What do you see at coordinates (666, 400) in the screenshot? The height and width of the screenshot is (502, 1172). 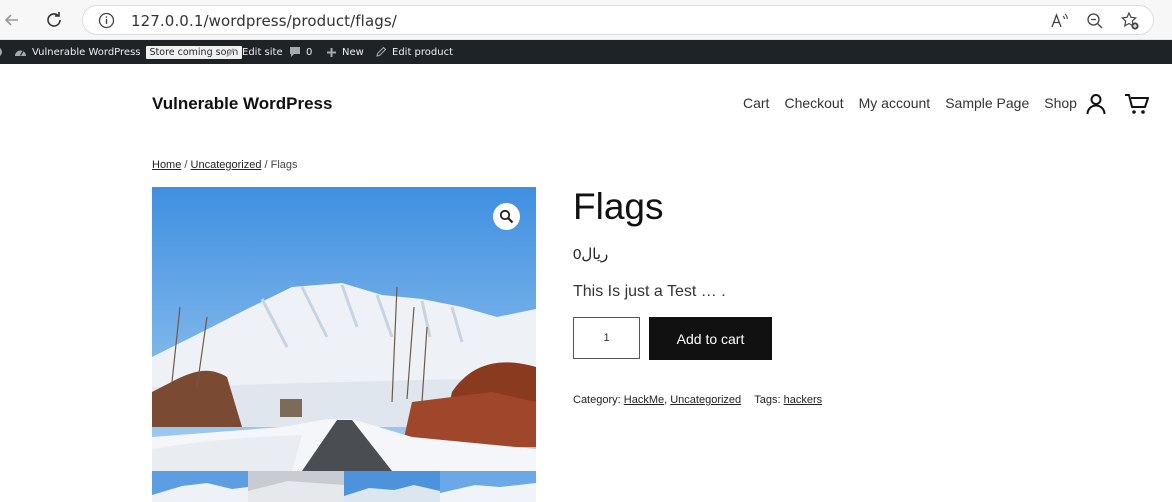 I see `meta-comma: ,` at bounding box center [666, 400].